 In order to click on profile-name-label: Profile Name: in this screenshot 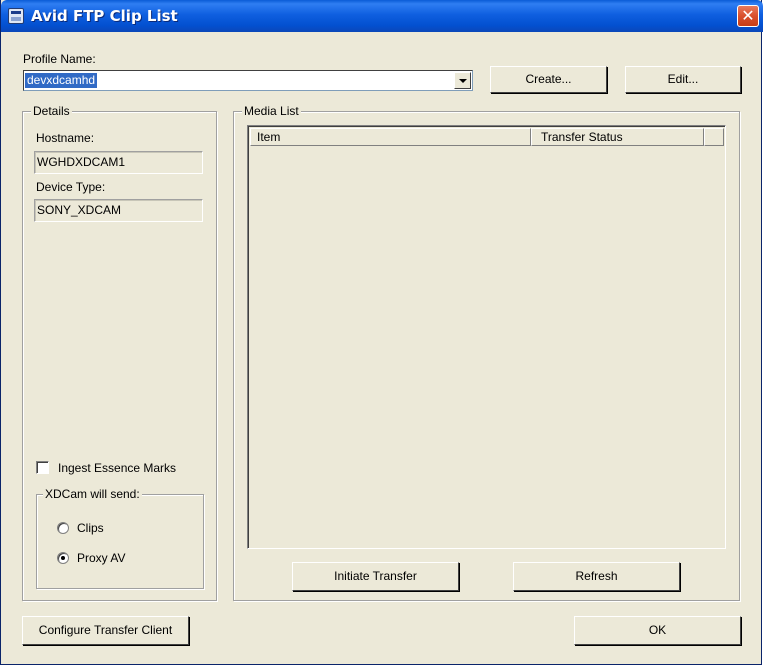, I will do `click(59, 59)`.